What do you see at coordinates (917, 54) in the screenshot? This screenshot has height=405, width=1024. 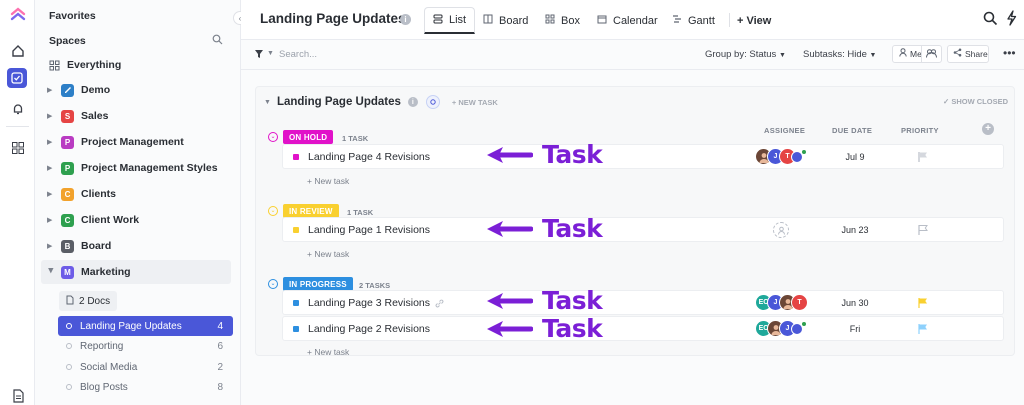 I see `me-filter-button: Me` at bounding box center [917, 54].